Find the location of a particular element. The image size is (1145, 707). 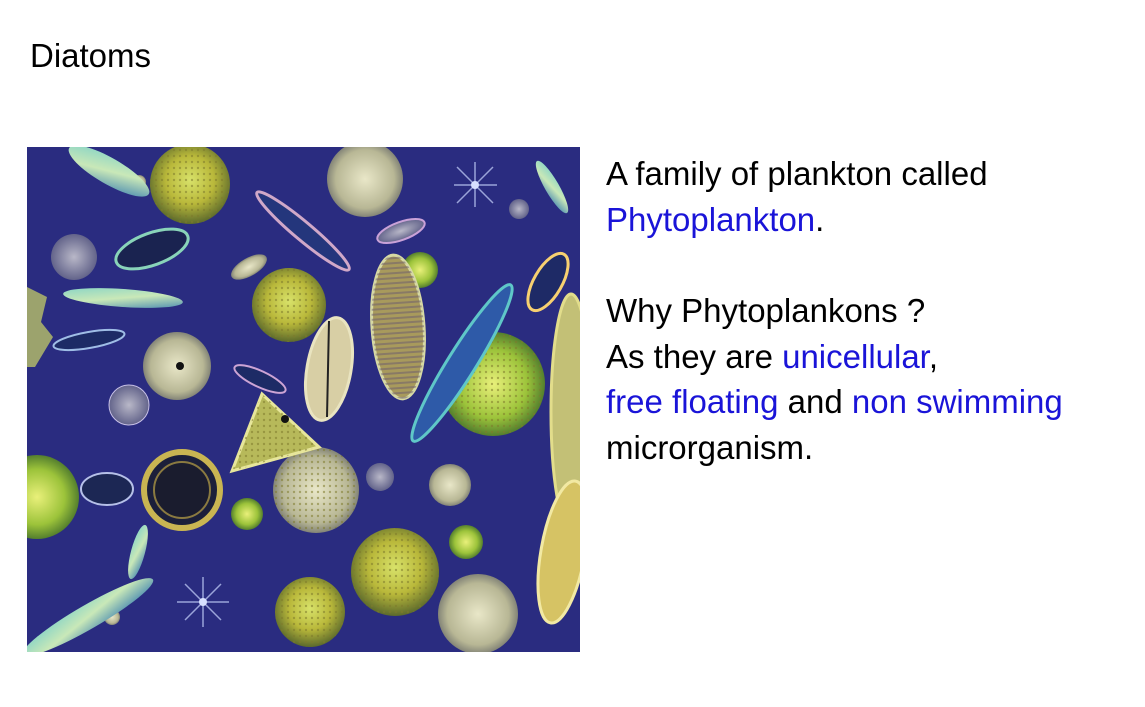

and-text: and is located at coordinates (815, 401).